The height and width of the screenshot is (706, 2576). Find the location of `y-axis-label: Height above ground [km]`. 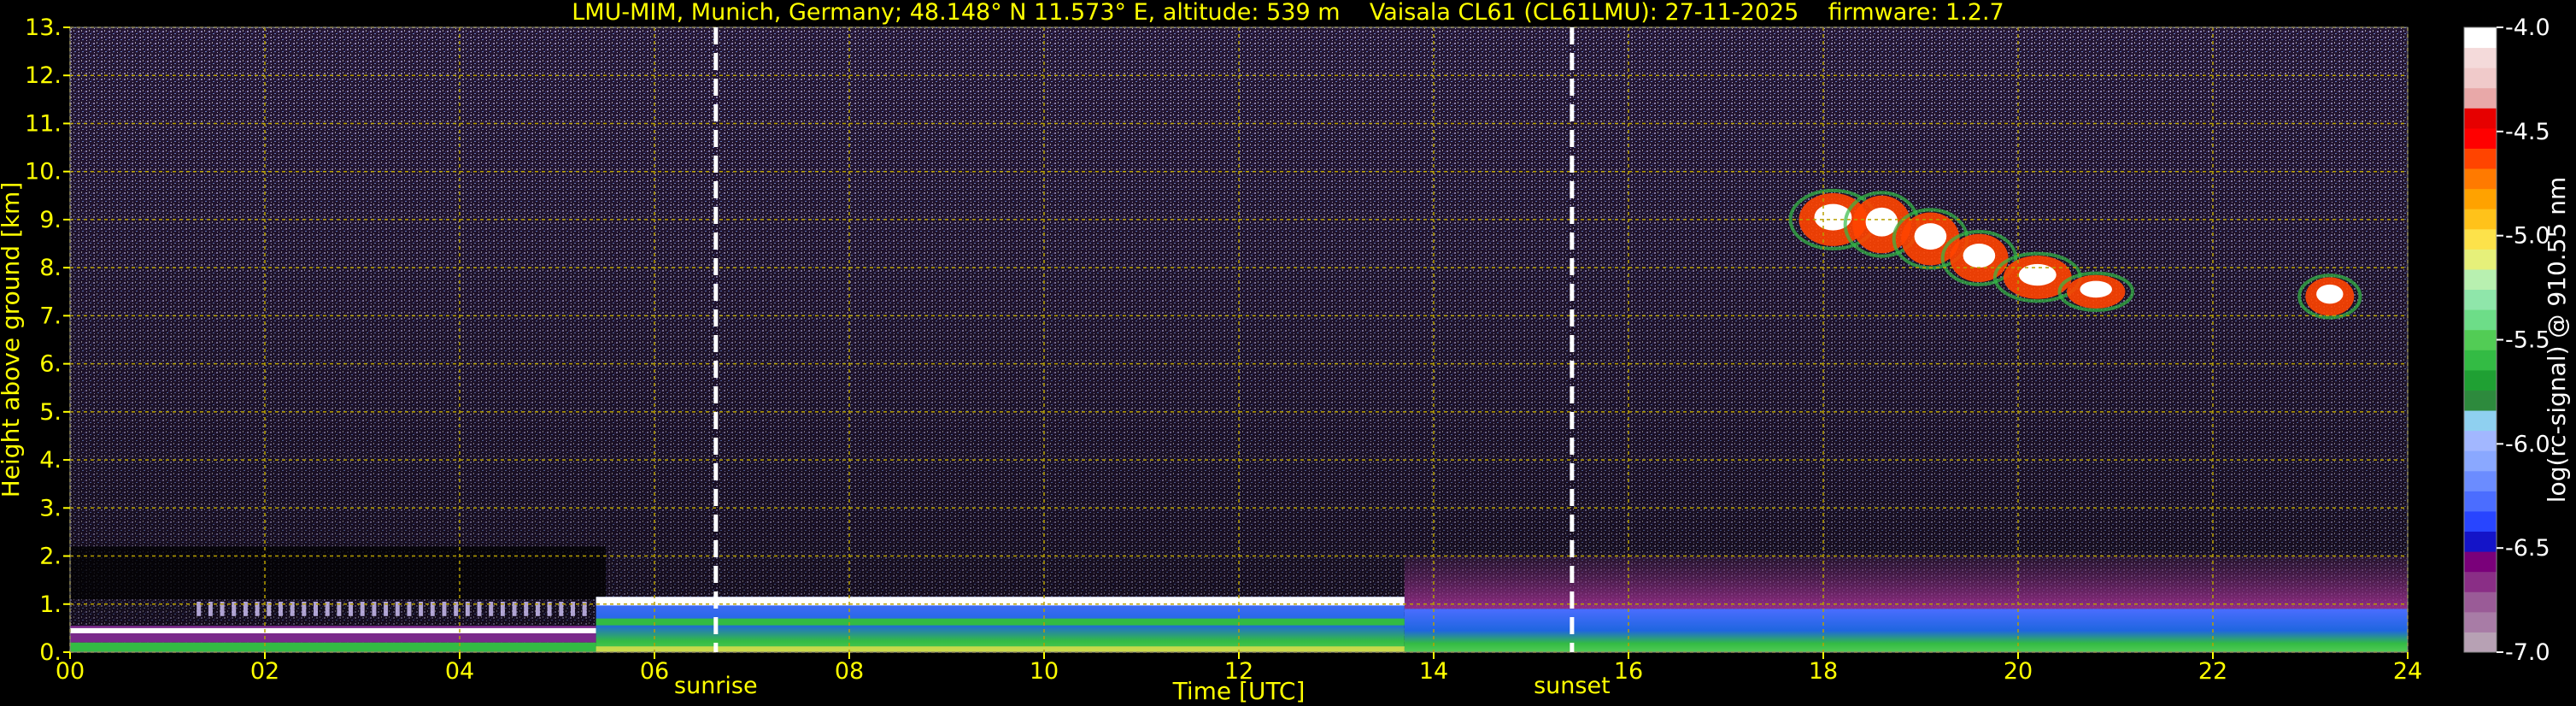

y-axis-label: Height above ground [km] is located at coordinates (12, 340).